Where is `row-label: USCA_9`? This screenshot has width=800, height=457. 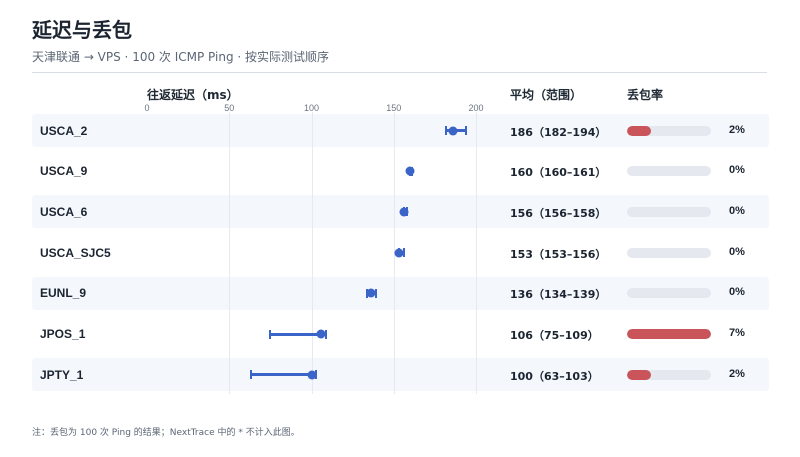
row-label: USCA_9 is located at coordinates (64, 171).